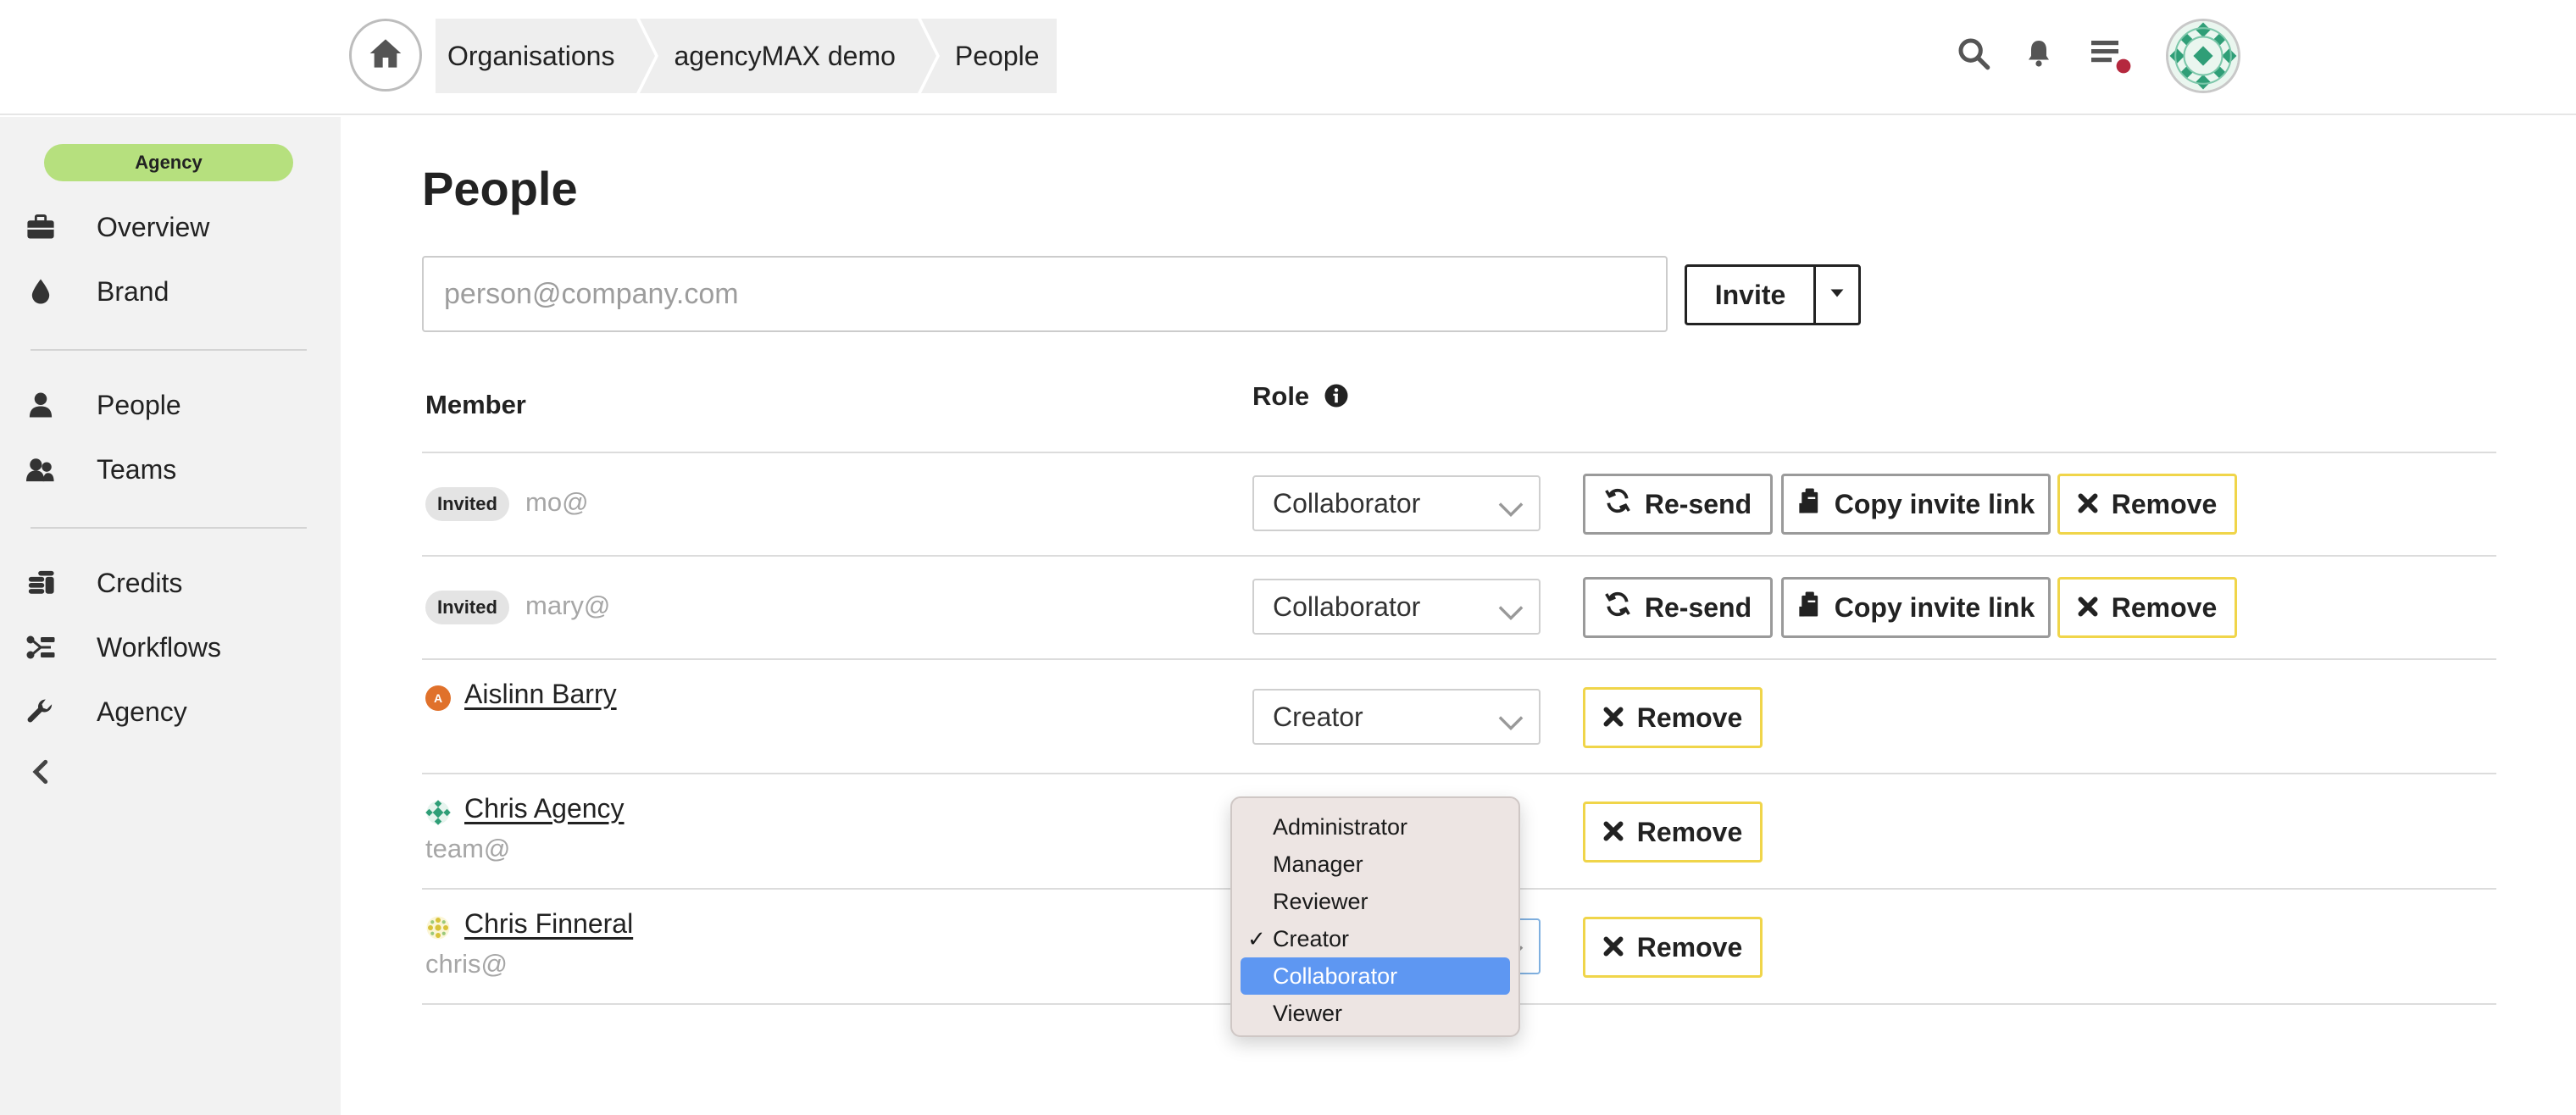 This screenshot has height=1115, width=2576. Describe the element at coordinates (1511, 613) in the screenshot. I see `chevron-down-icon` at that location.